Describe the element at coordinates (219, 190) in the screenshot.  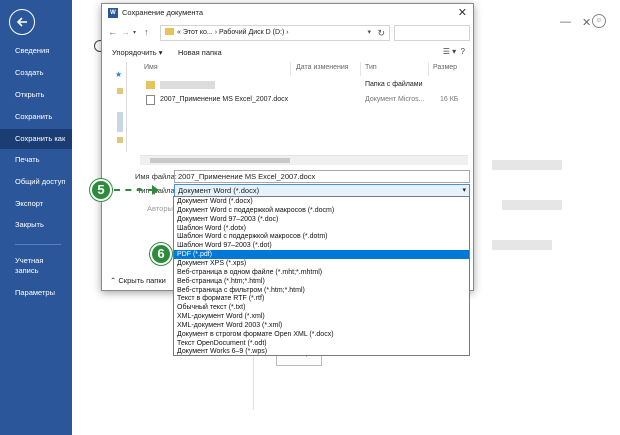
I see `filetype-value: Документ Word (*.docx)` at that location.